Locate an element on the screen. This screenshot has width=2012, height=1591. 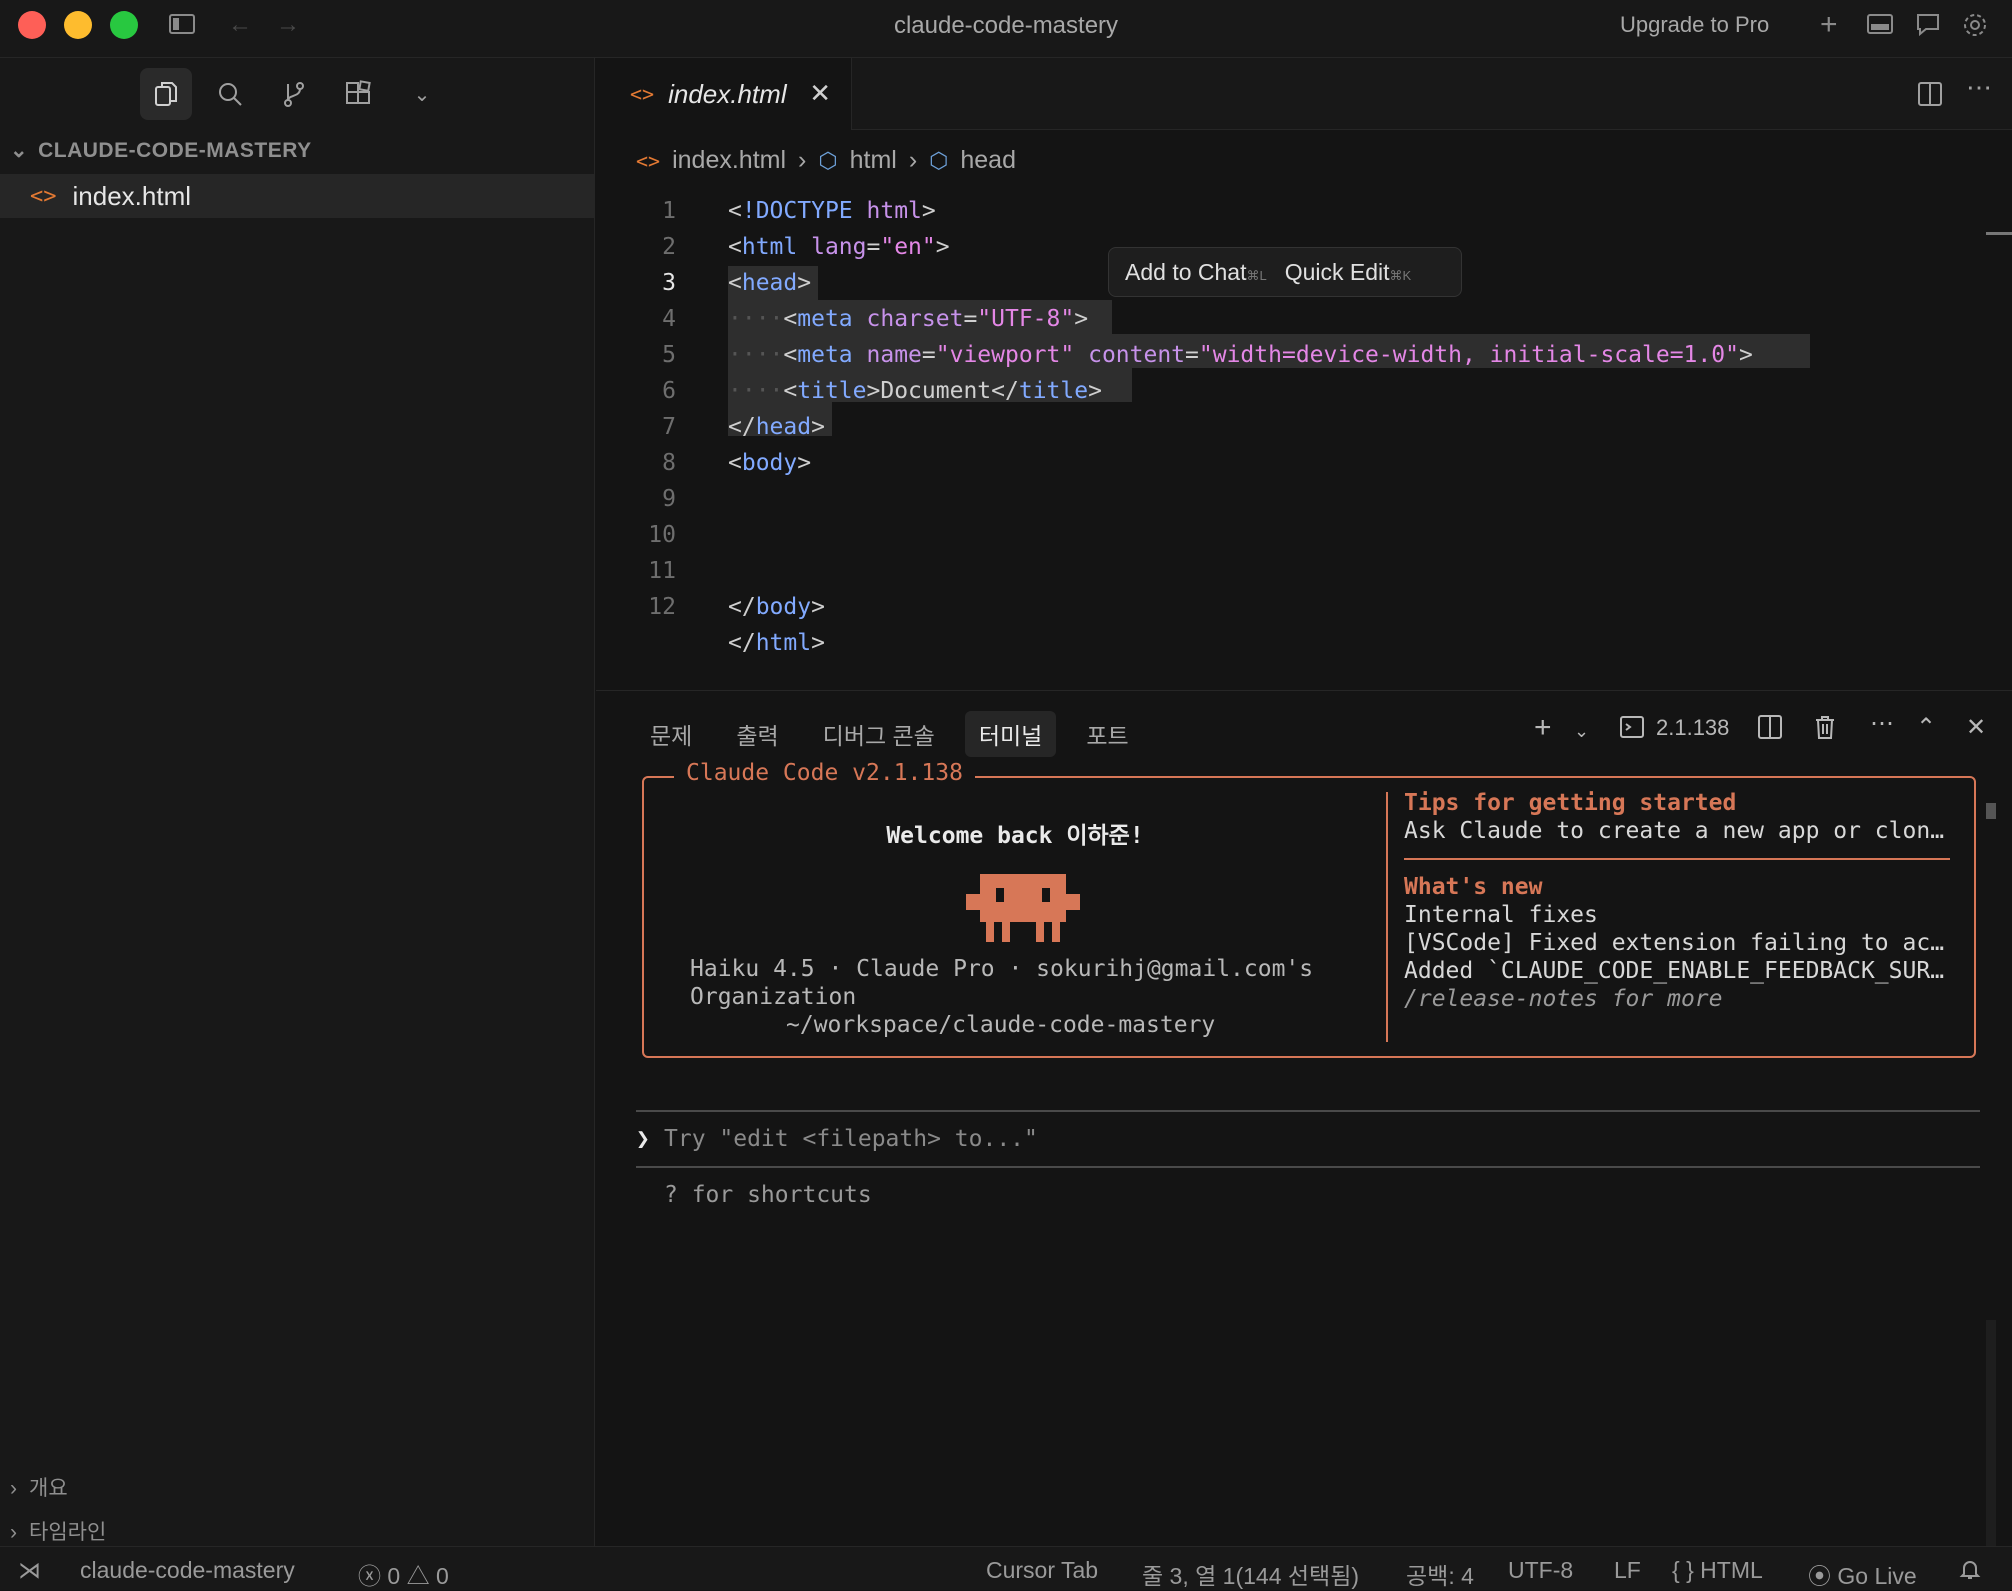
tab-ports: 포트 is located at coordinates (1107, 734).